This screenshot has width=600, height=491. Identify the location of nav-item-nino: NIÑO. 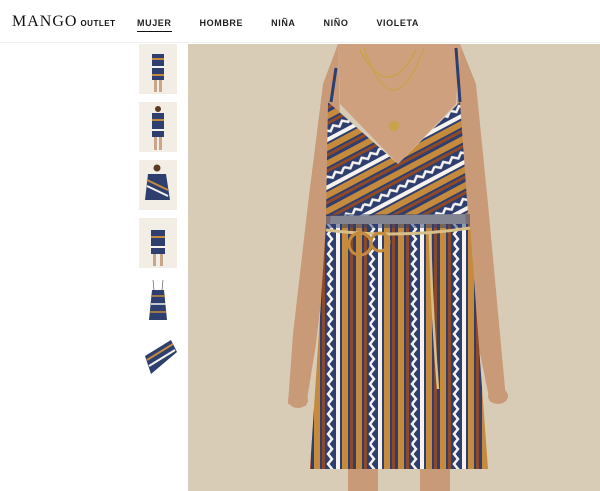
(336, 25).